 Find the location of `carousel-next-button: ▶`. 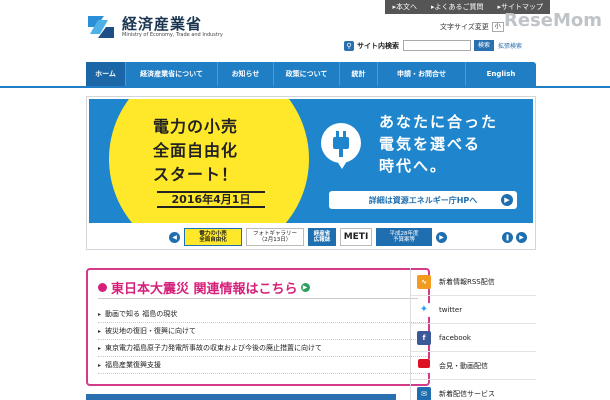

carousel-next-button: ▶ is located at coordinates (441, 237).